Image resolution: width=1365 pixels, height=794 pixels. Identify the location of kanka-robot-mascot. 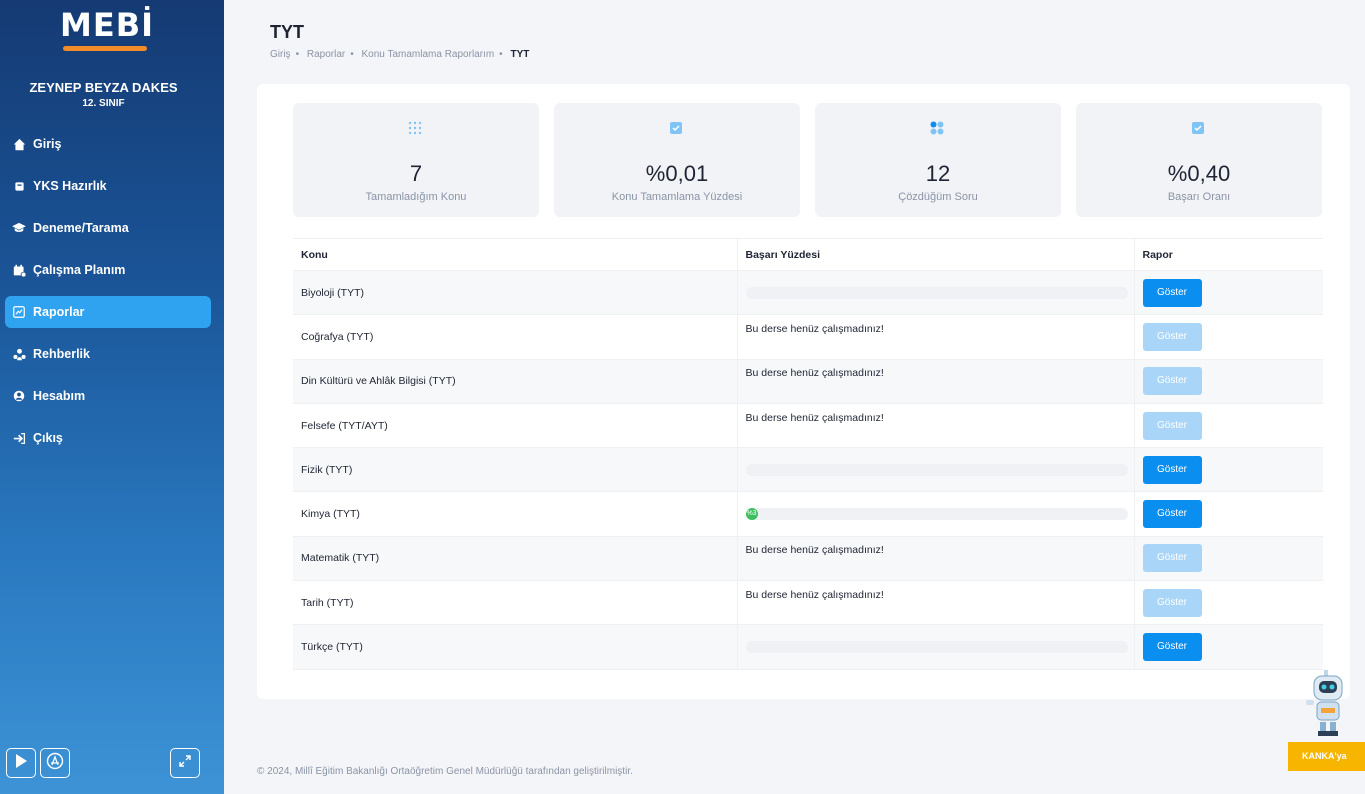
(1330, 704).